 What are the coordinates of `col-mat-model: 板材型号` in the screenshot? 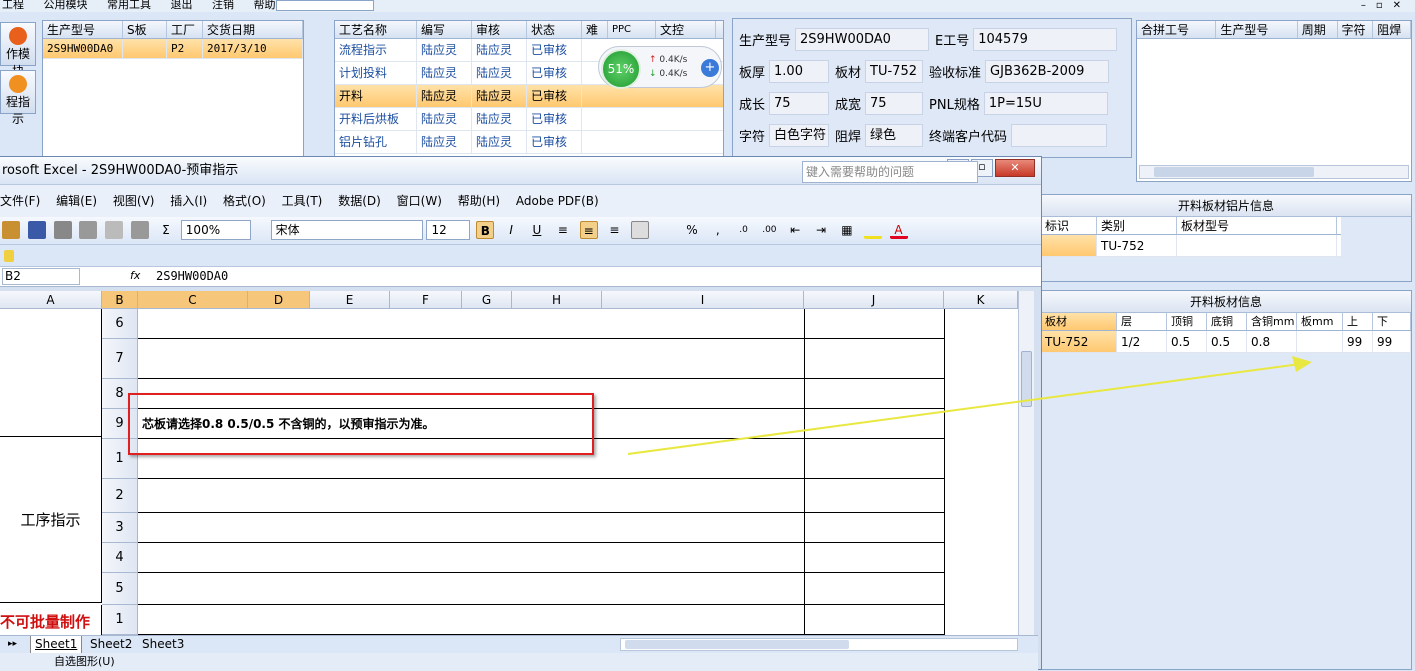 It's located at (1257, 225).